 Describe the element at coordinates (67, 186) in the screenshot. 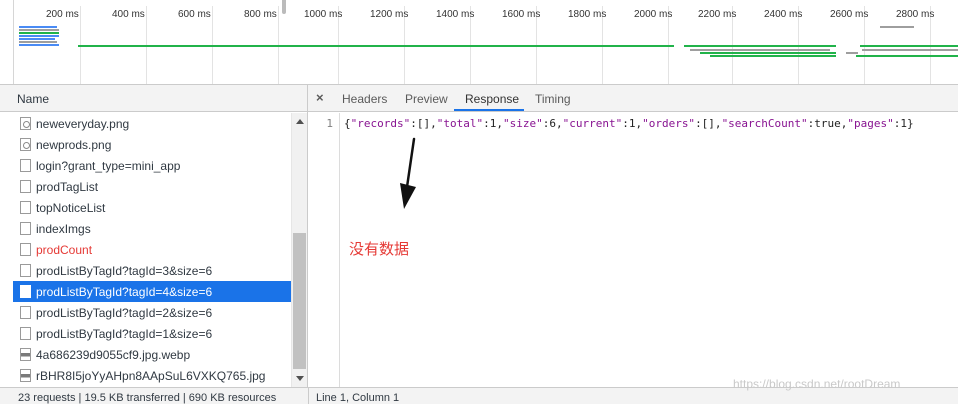

I see `request-name: prodTagList` at that location.